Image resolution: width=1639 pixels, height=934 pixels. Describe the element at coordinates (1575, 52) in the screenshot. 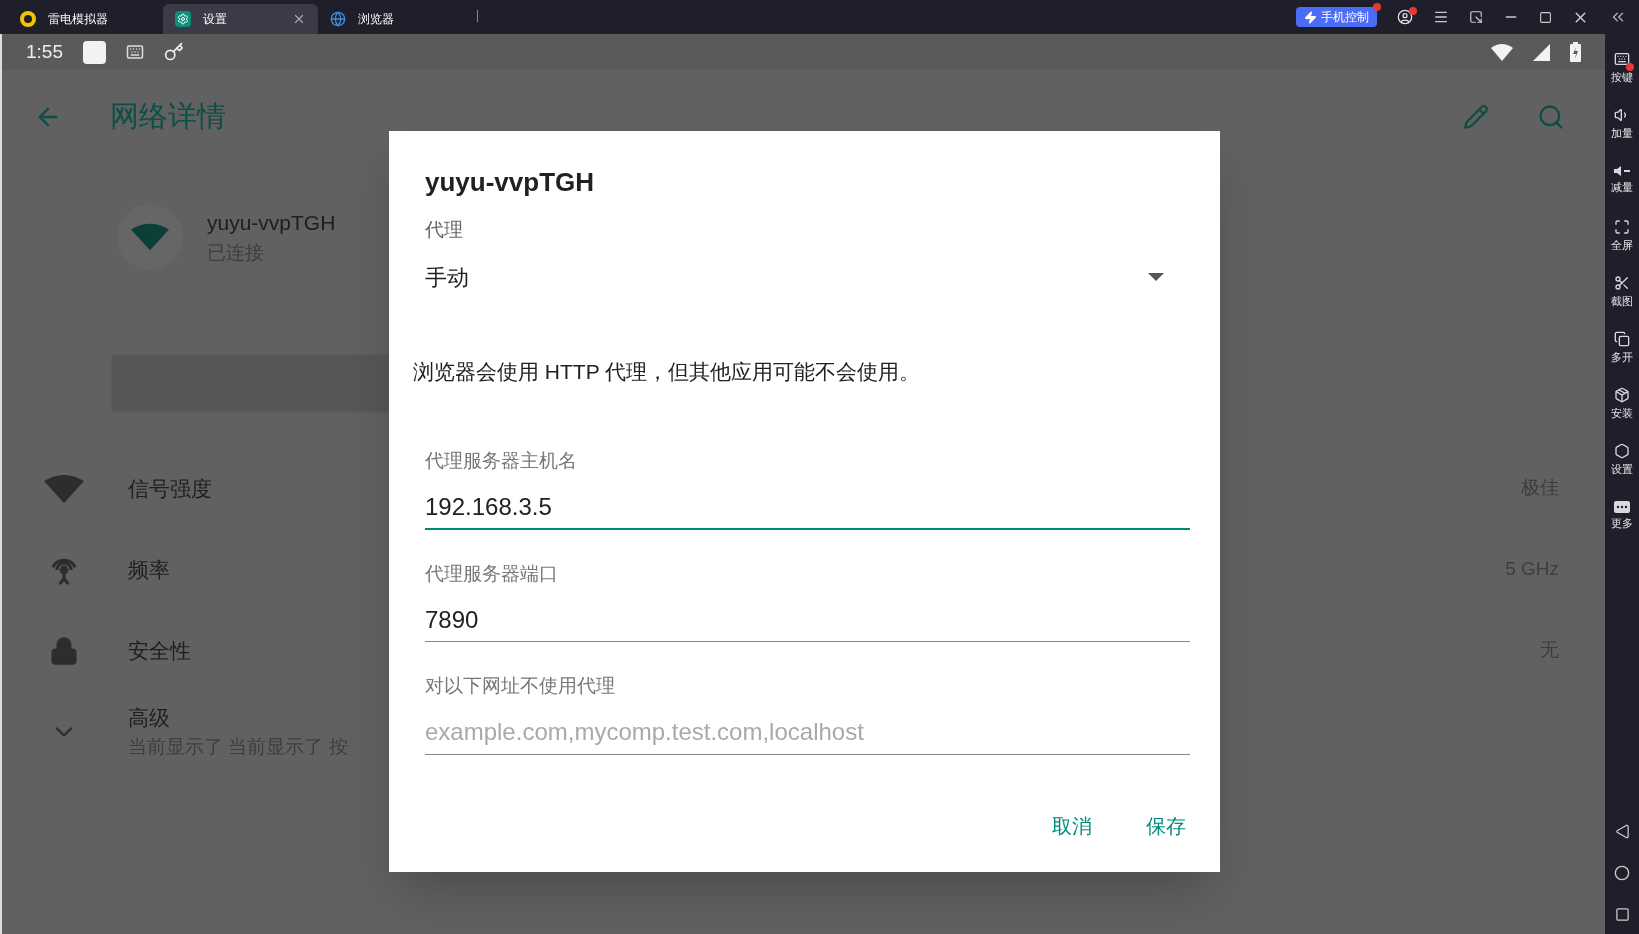

I see `battery-icon` at that location.